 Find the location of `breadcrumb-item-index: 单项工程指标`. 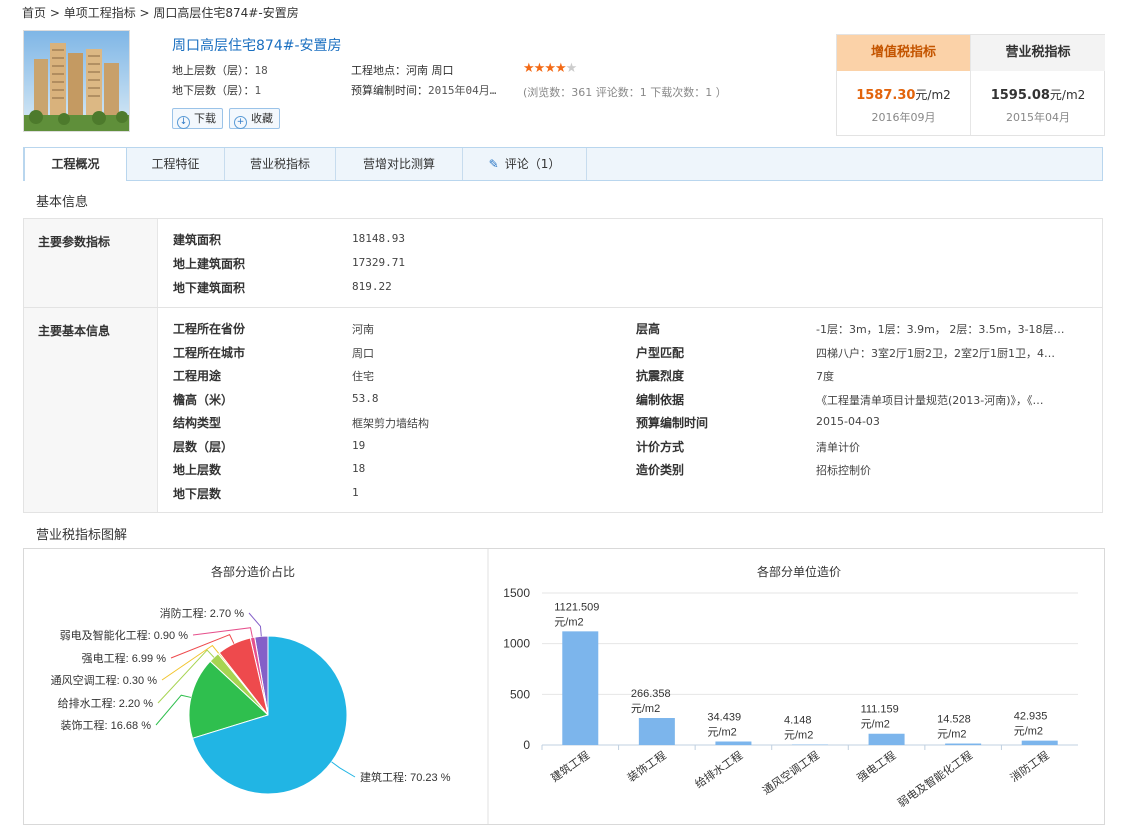

breadcrumb-item-index: 单项工程指标 is located at coordinates (100, 13).